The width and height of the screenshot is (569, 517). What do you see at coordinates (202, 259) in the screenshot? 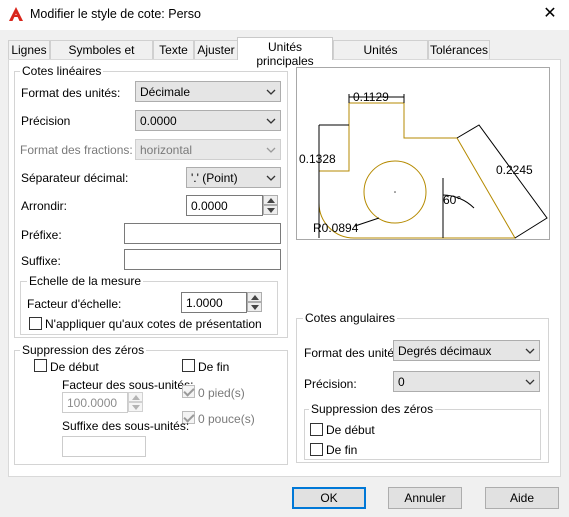
I see `suffix-input` at bounding box center [202, 259].